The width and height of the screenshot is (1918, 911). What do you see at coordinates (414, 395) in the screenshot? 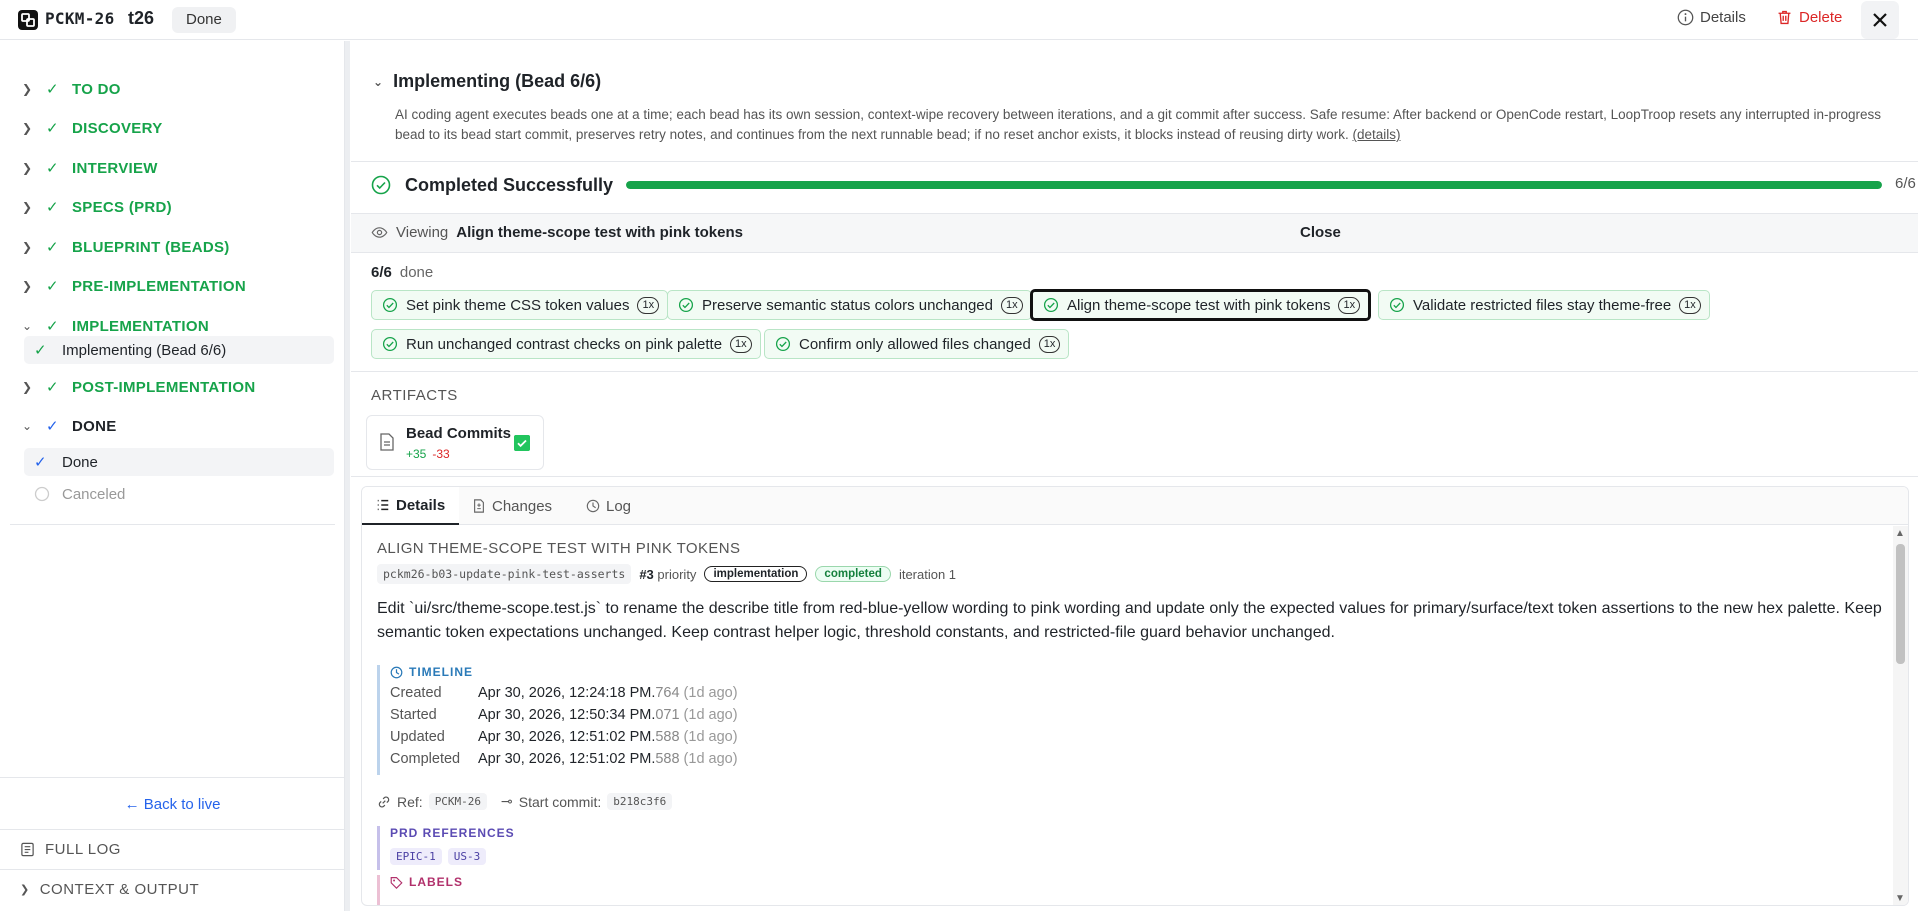
I see `artifacts-heading: ARTIFACTS` at bounding box center [414, 395].